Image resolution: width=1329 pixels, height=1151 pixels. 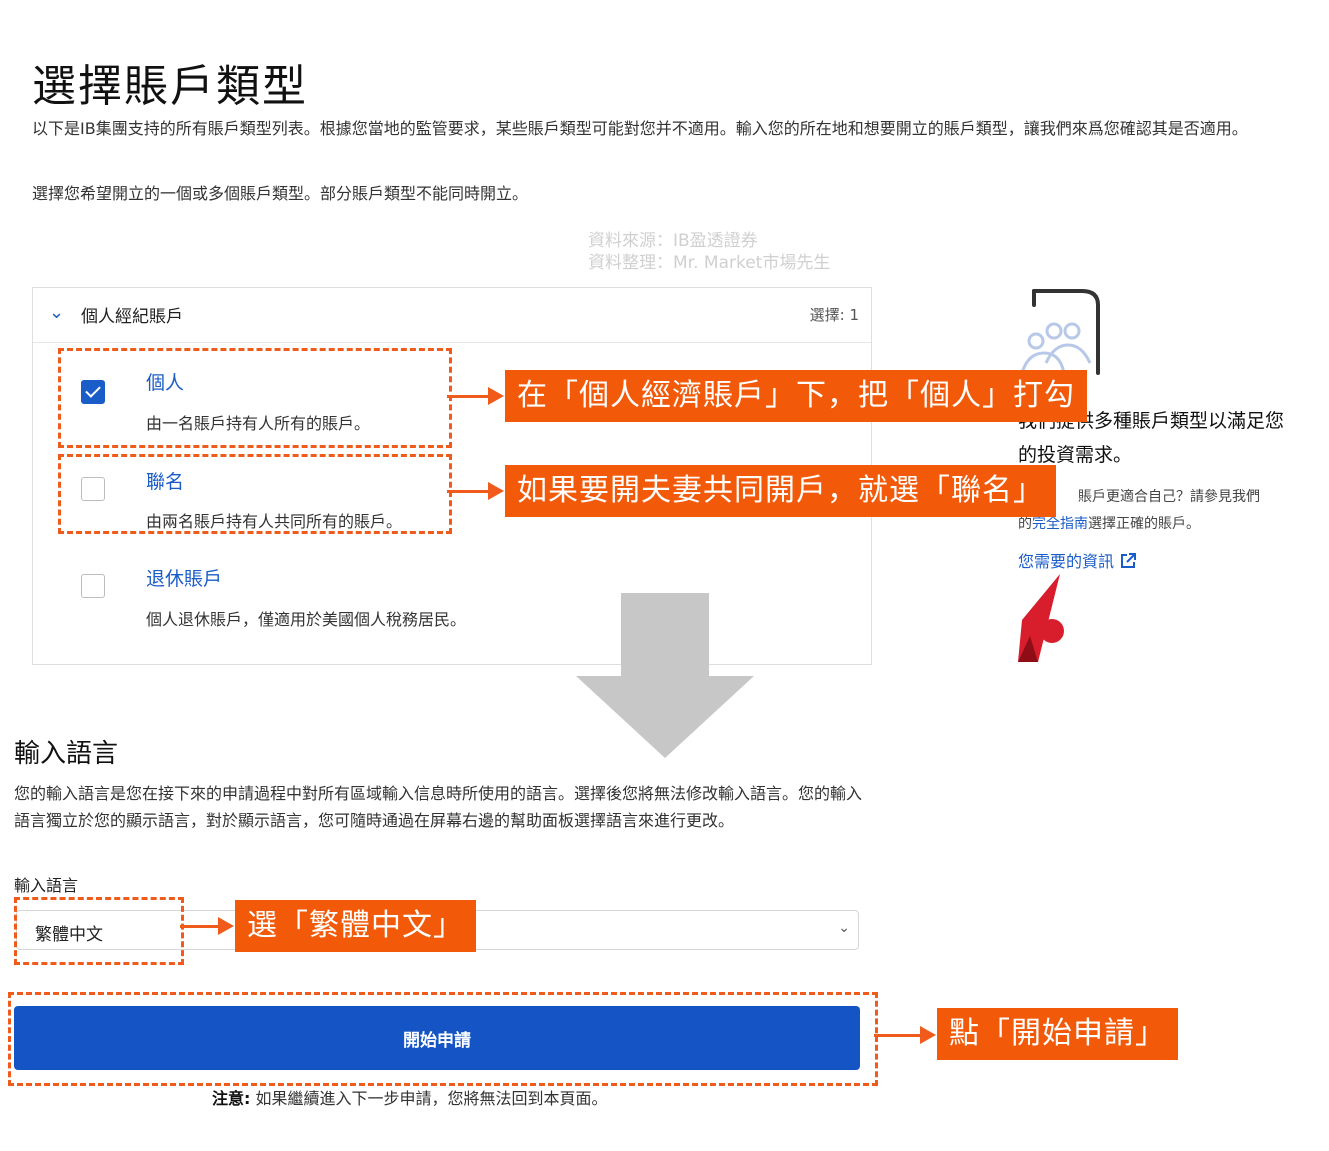 What do you see at coordinates (452, 315) in the screenshot?
I see `account-group-header: ⌄ 個人經紀賬戶 選擇: 1` at bounding box center [452, 315].